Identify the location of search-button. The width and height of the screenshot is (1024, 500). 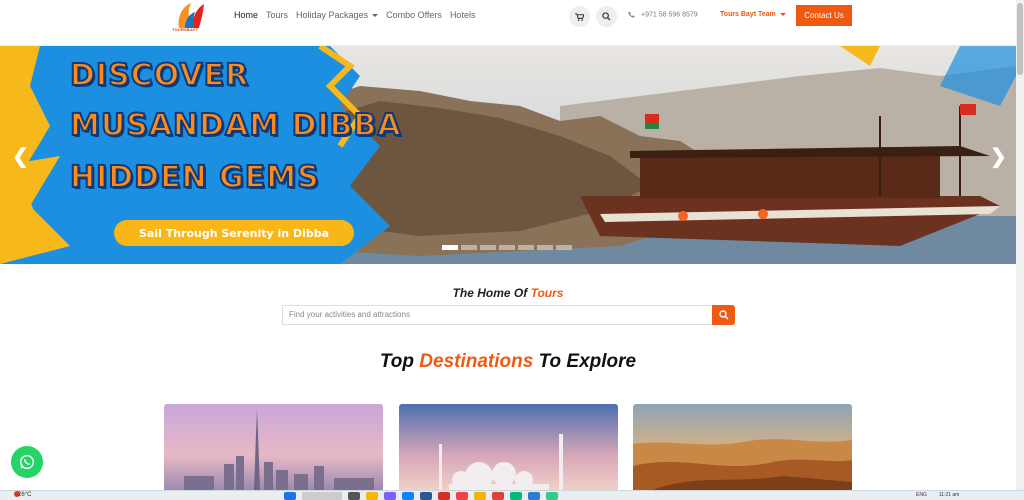
(606, 16).